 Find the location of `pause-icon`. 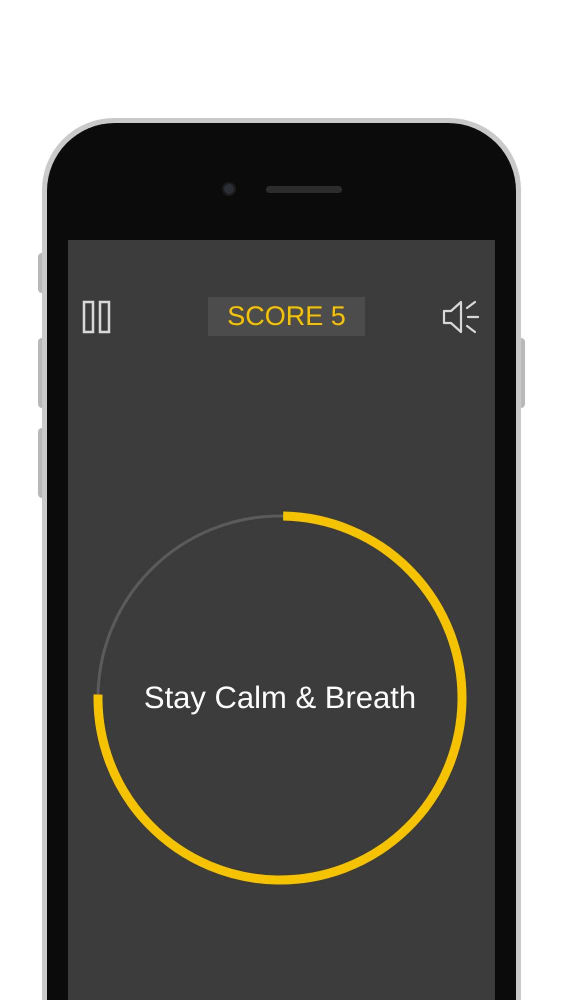

pause-icon is located at coordinates (97, 317).